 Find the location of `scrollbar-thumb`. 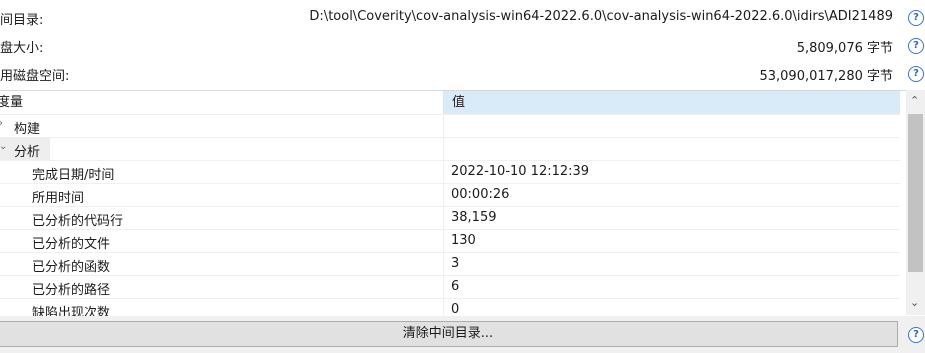

scrollbar-thumb is located at coordinates (915, 193).